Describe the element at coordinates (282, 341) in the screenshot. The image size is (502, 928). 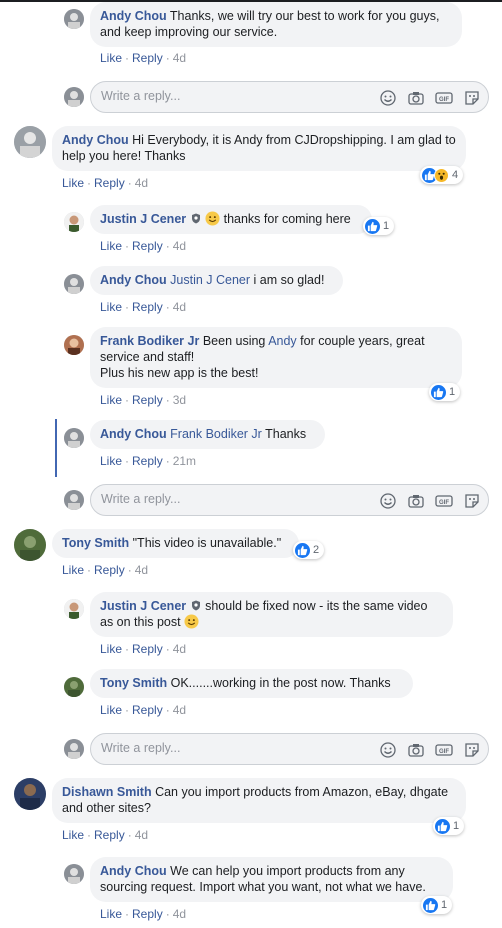
I see `mention-link: Andy` at that location.